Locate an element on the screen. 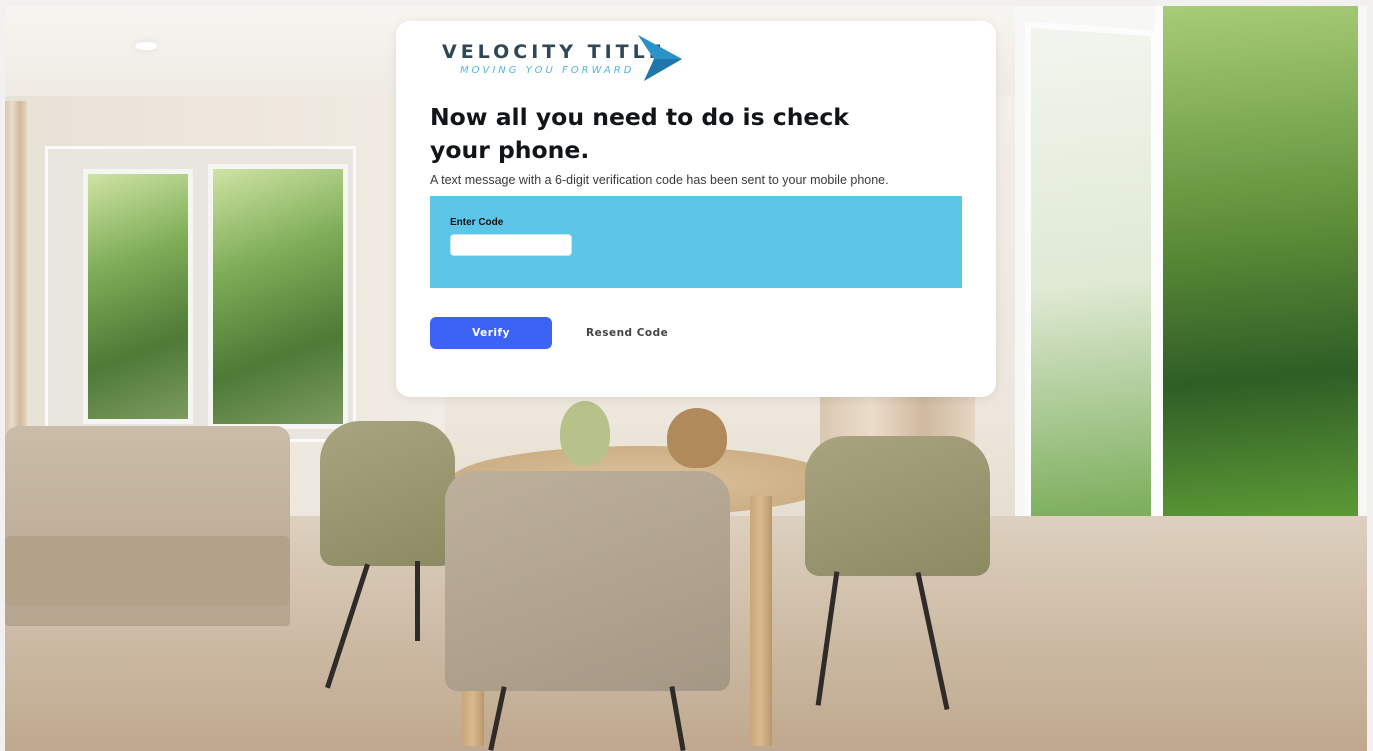 Image resolution: width=1373 pixels, height=751 pixels. table-leg is located at coordinates (761, 621).